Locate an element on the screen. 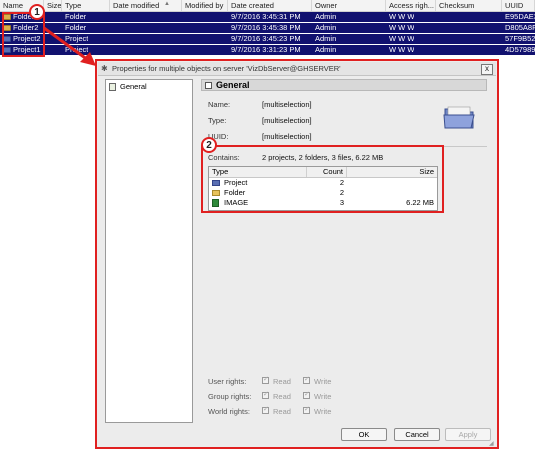  group-write-checkbox: ✓ is located at coordinates (306, 395).